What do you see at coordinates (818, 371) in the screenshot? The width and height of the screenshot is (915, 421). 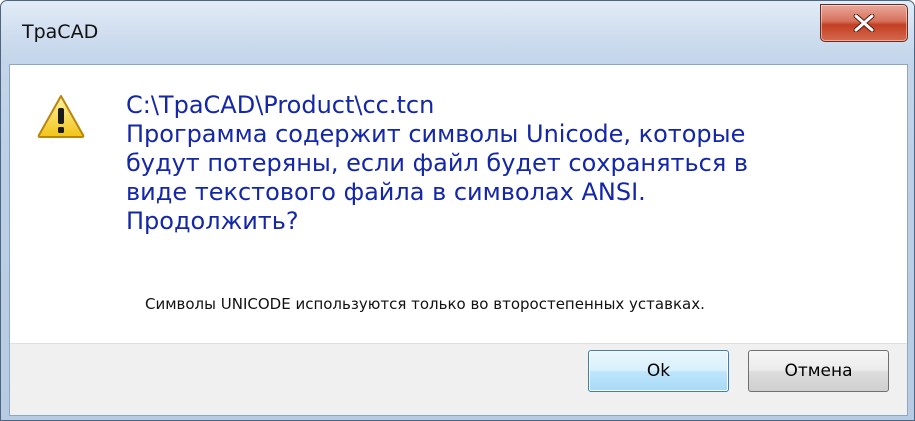 I see `cancel-button: Отмена` at bounding box center [818, 371].